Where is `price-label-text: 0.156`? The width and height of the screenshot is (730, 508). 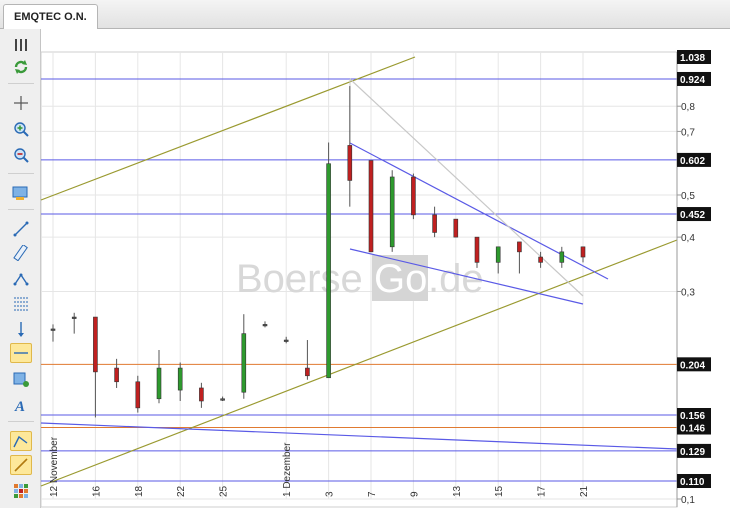 price-label-text: 0.156 is located at coordinates (692, 416).